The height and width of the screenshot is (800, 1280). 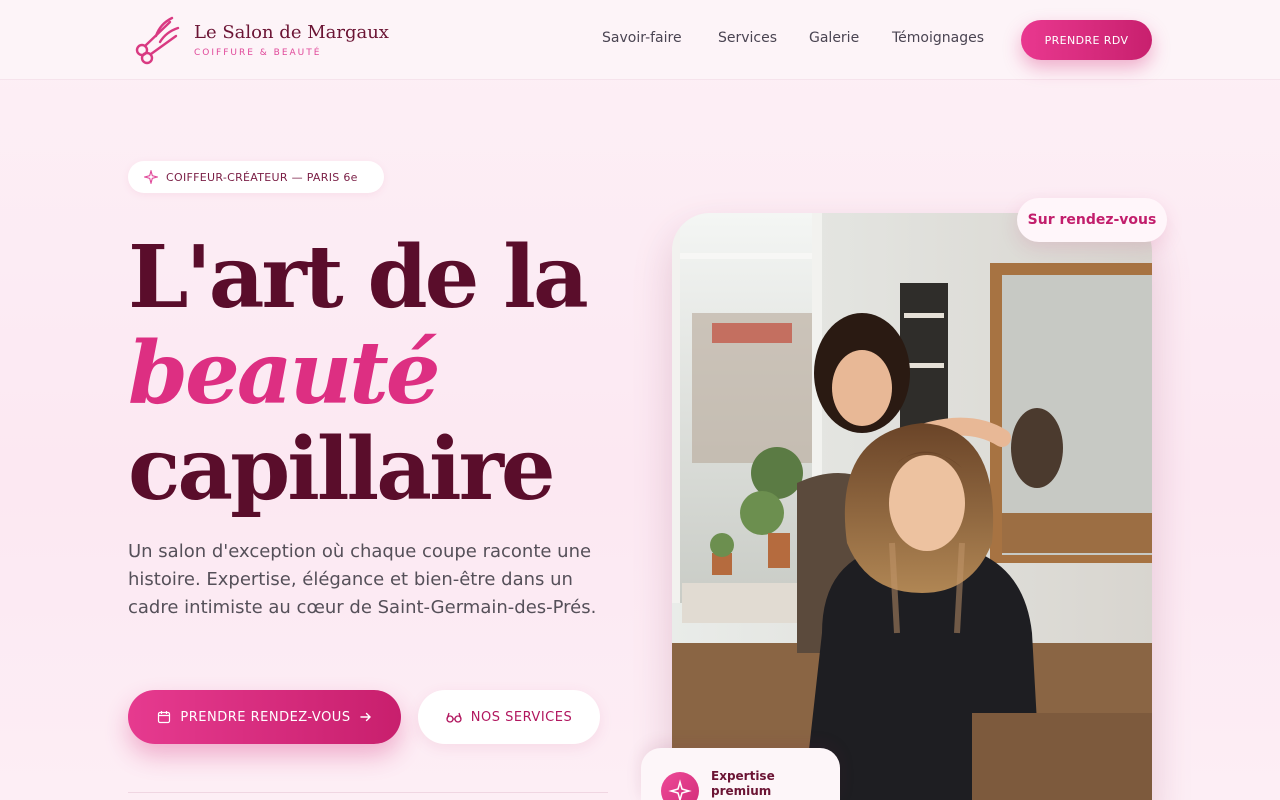 I want to click on location-pill-label: COIFFEUR-CRÉATEUR — PARIS 6e, so click(x=262, y=177).